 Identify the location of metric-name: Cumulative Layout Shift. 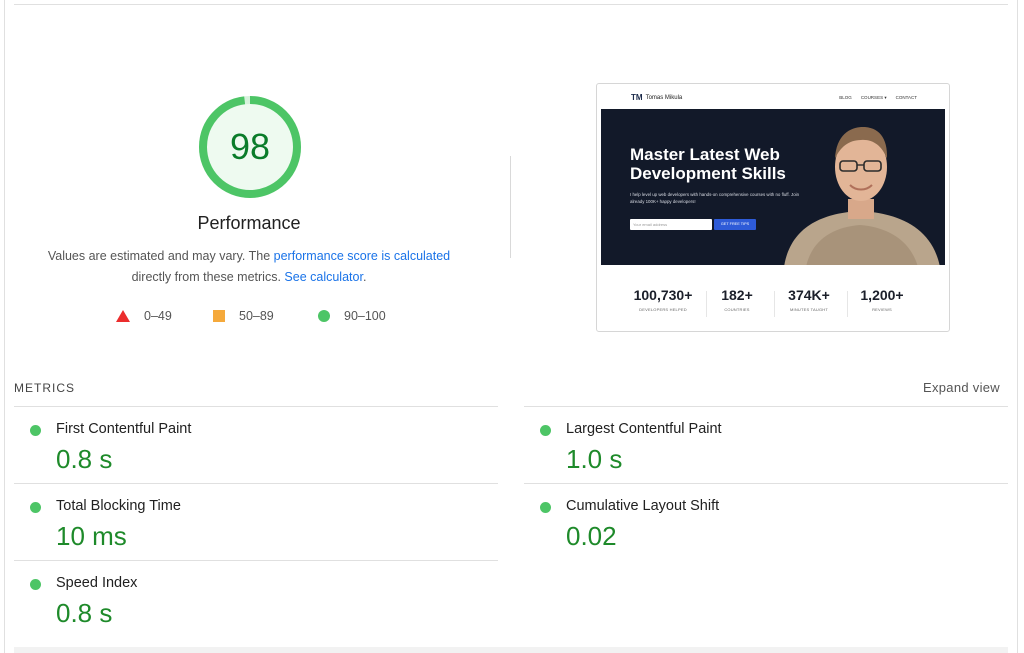
(643, 506).